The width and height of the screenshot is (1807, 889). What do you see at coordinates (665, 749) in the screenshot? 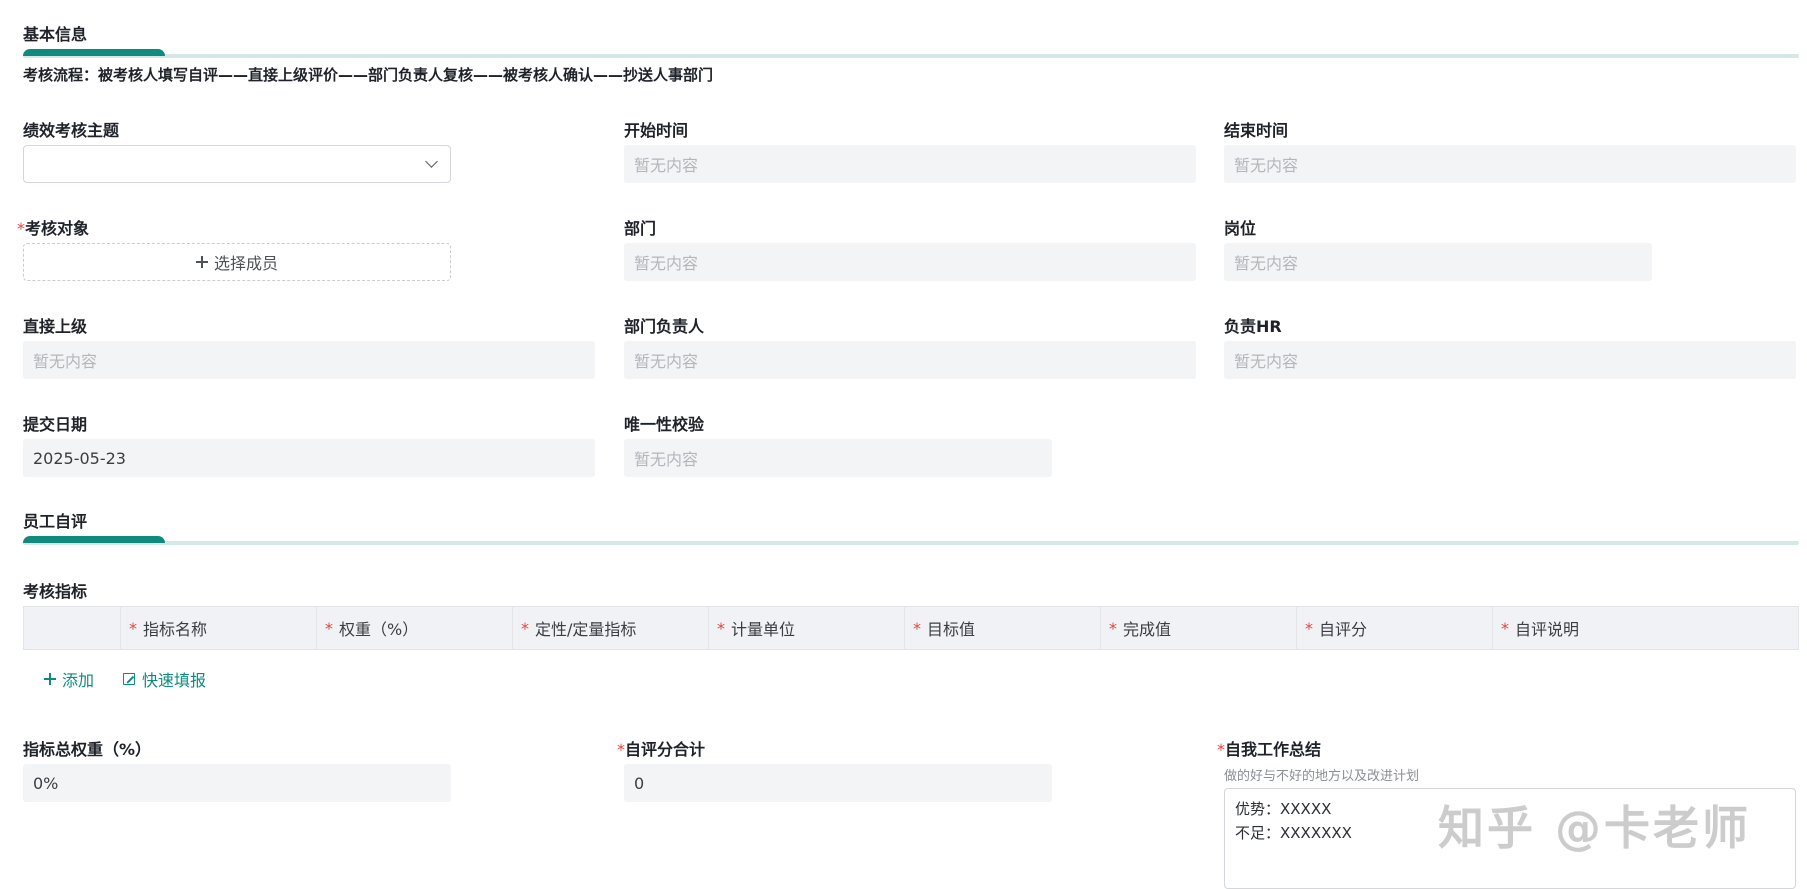
I see `total-score-label-text: 自评分合计` at bounding box center [665, 749].